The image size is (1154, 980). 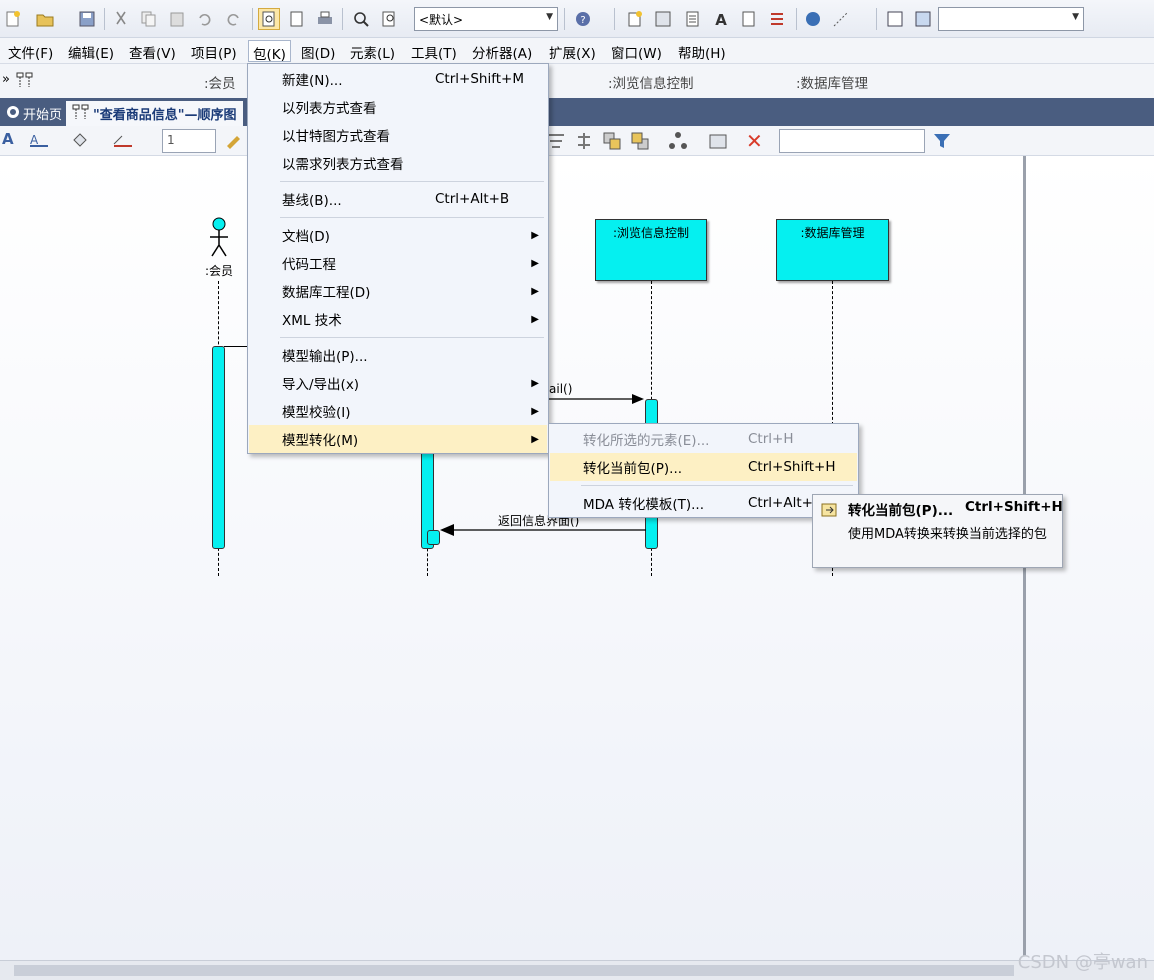 What do you see at coordinates (398, 383) in the screenshot?
I see `menu-item-import-export: 导入/导出(x) ▶` at bounding box center [398, 383].